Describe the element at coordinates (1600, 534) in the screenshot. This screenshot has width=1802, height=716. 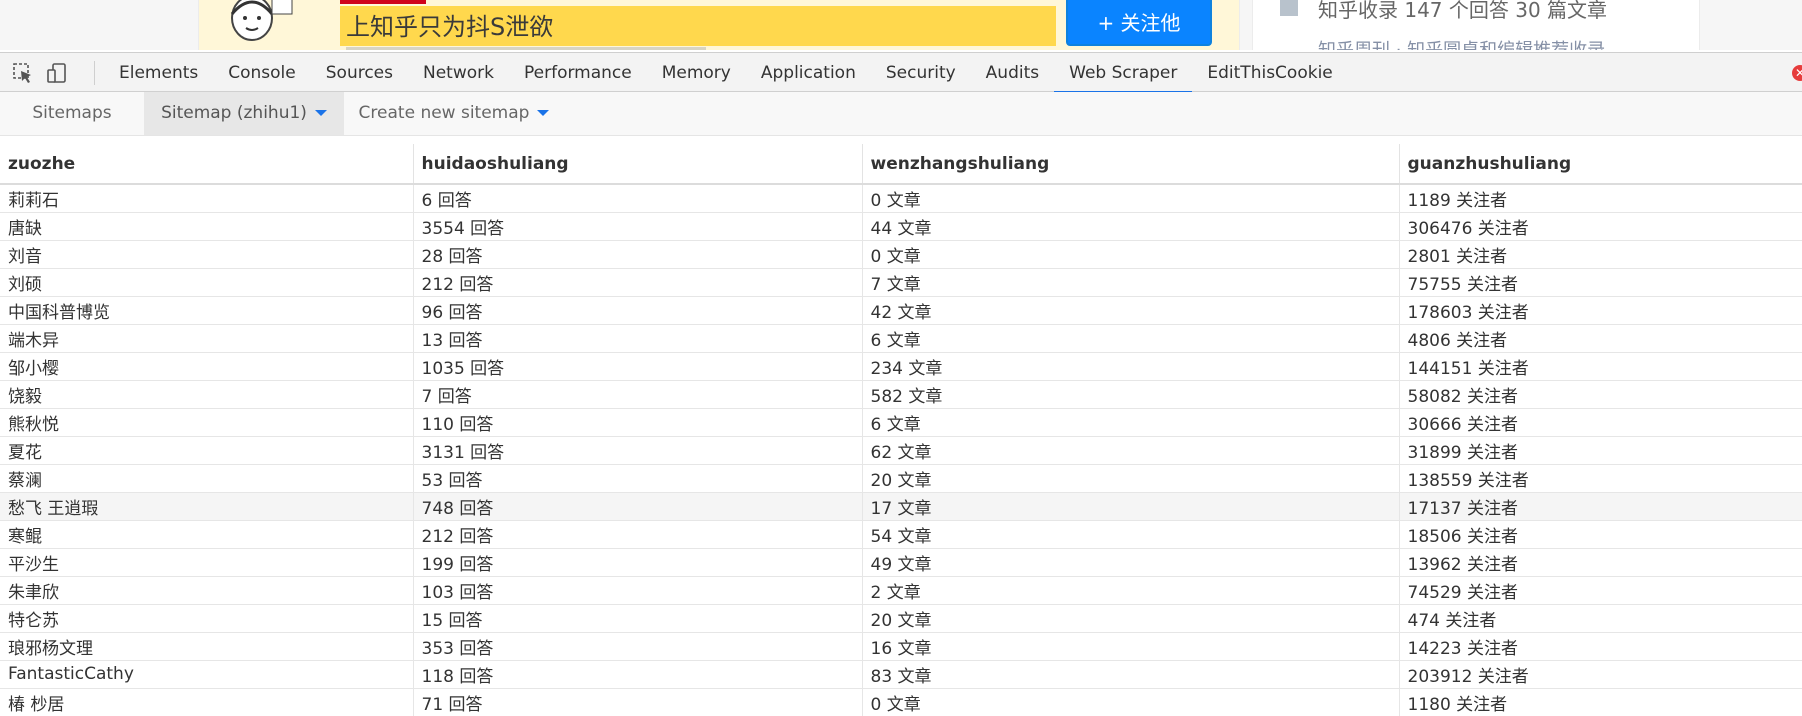
I see `table-cell: 18506 关注者` at that location.